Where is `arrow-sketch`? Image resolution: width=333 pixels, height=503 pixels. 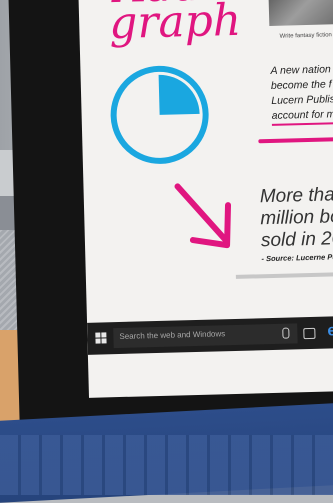
arrow-sketch is located at coordinates (203, 216).